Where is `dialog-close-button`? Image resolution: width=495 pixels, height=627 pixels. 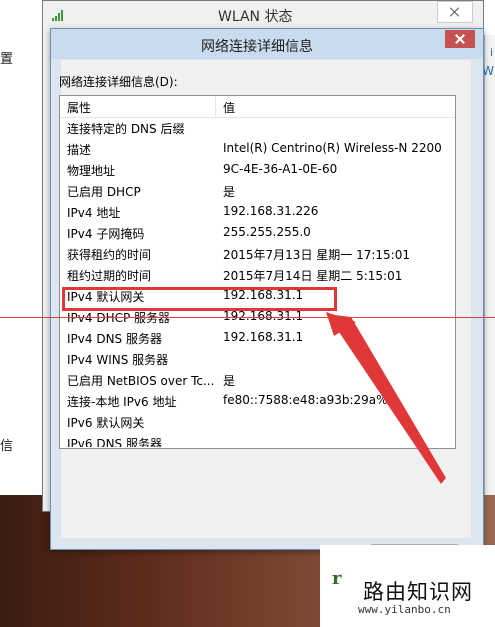 dialog-close-button is located at coordinates (460, 39).